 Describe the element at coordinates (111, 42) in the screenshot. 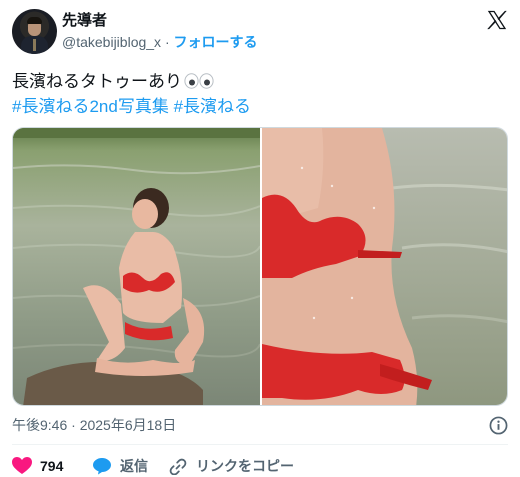

I see `user-handle: @takebijiblog_x` at that location.